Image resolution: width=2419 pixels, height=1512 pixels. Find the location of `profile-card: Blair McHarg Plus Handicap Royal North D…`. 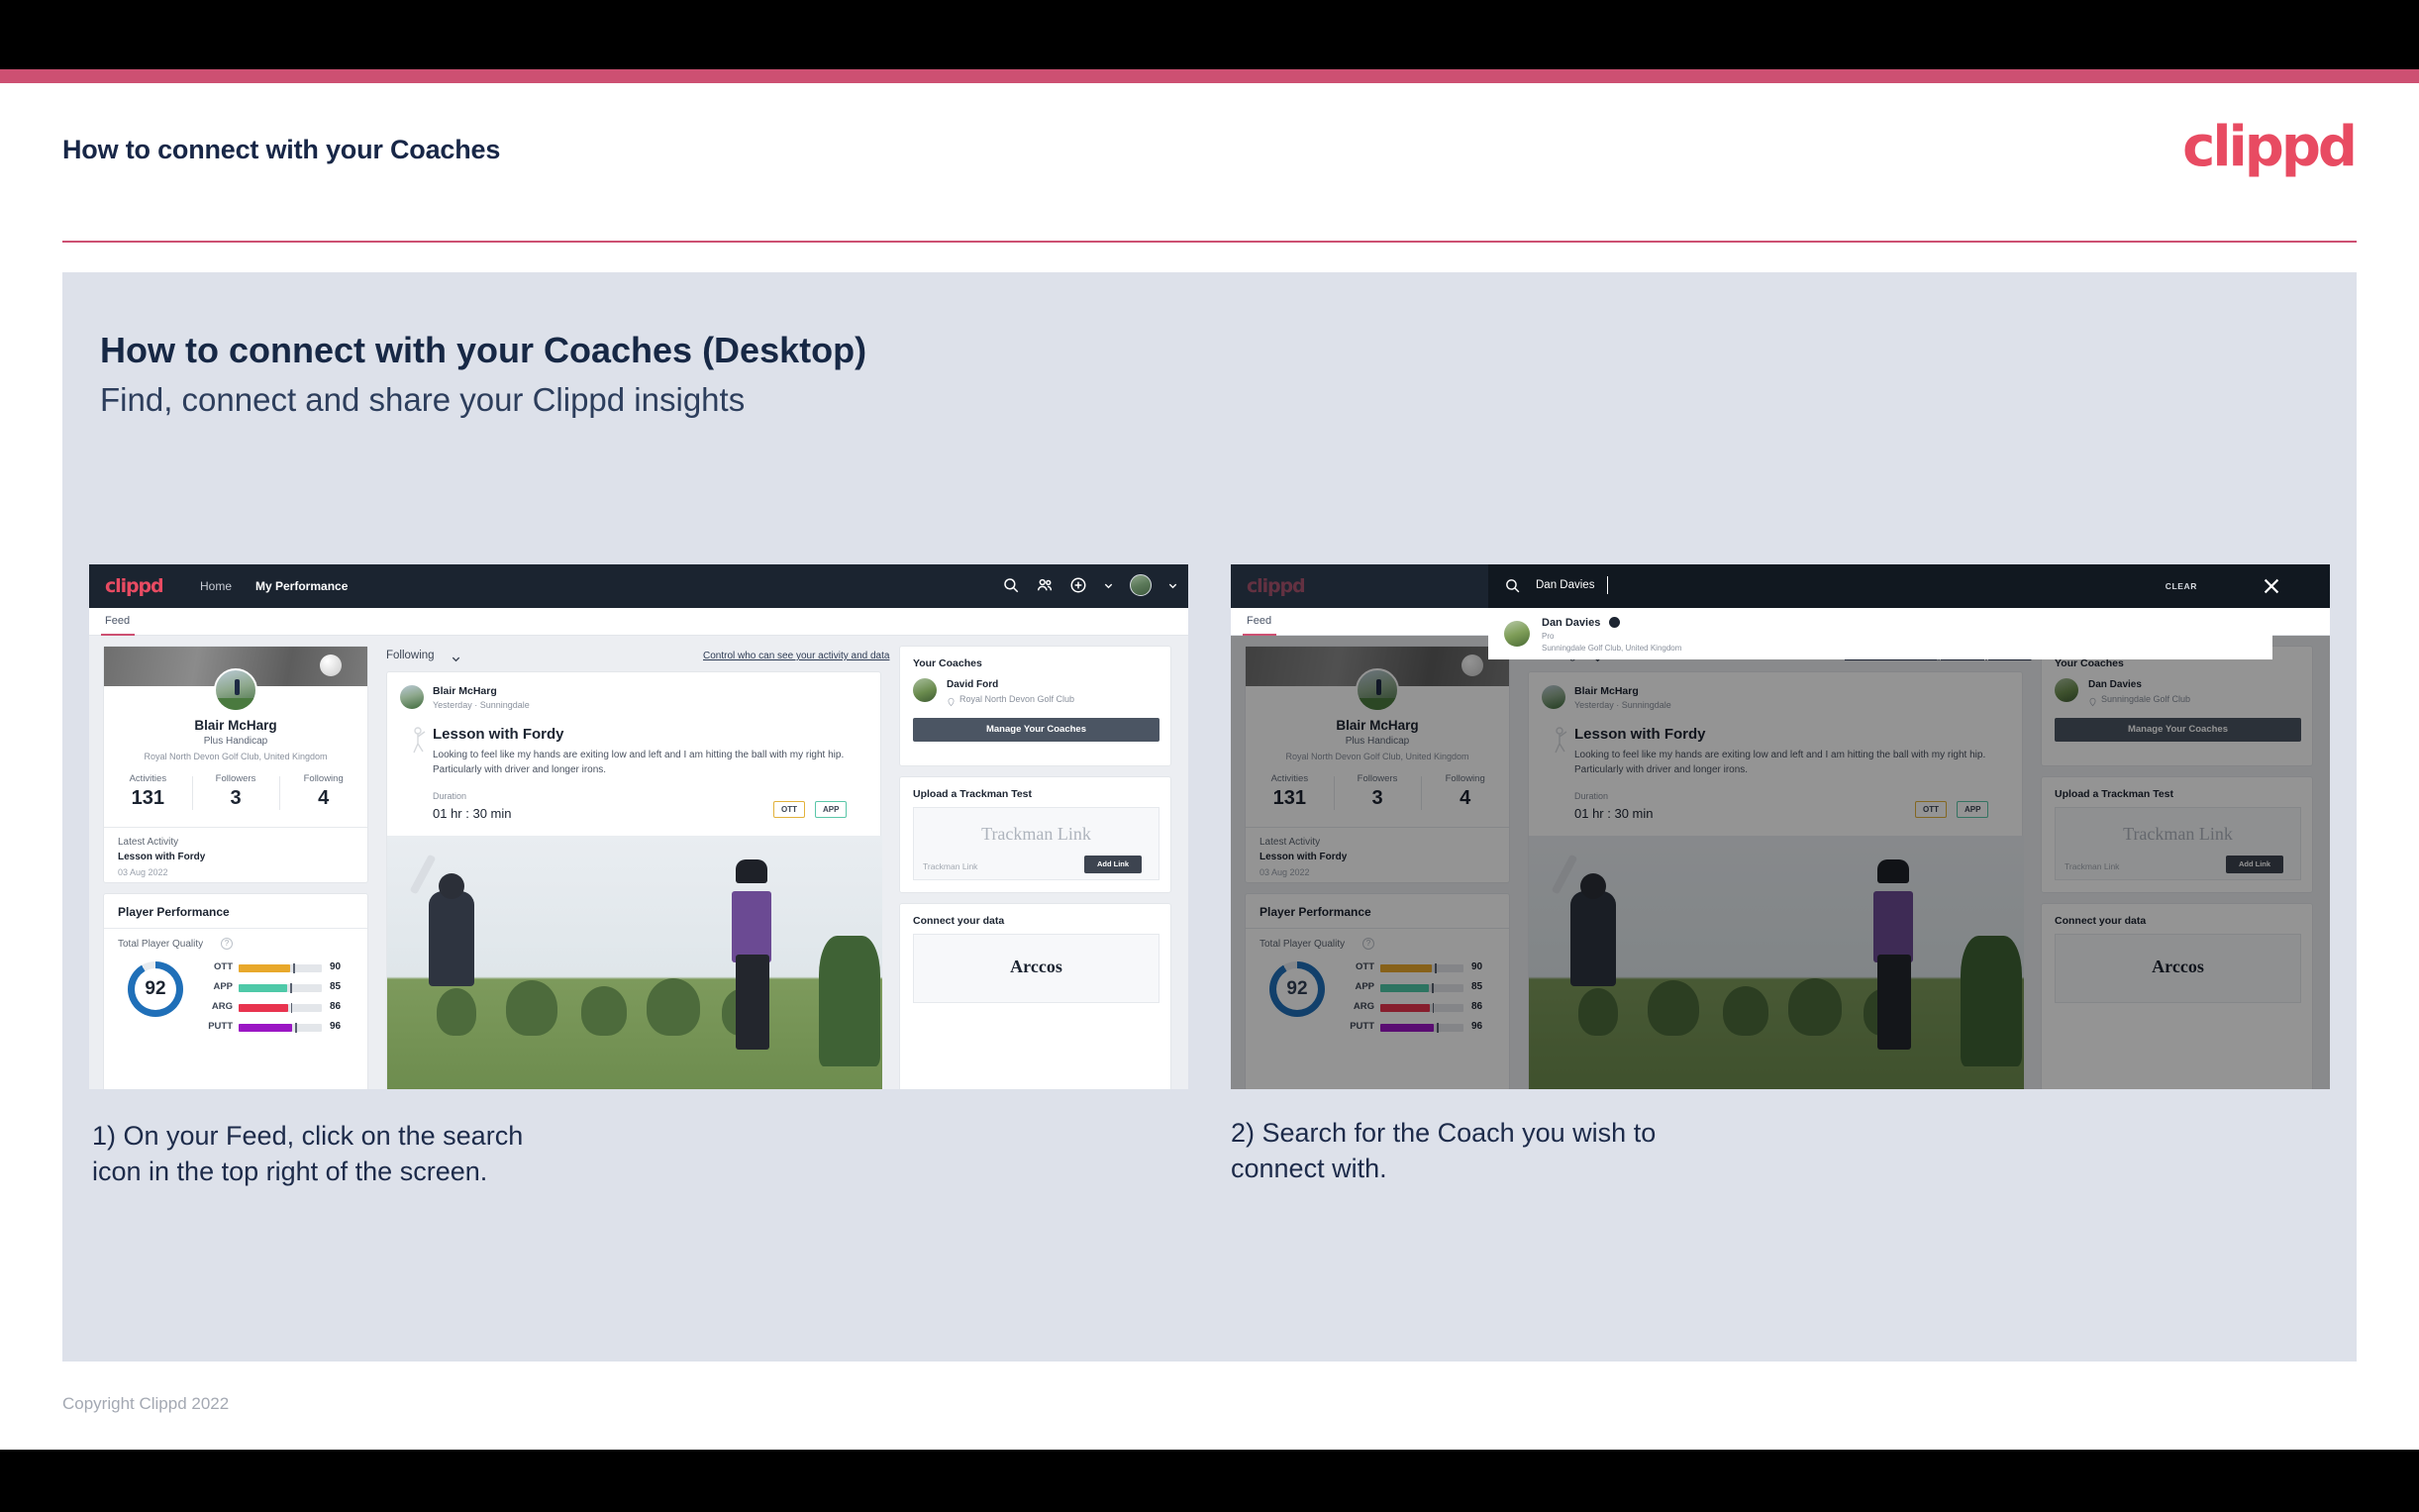

profile-card: Blair McHarg Plus Handicap Royal North D… is located at coordinates (235, 764).